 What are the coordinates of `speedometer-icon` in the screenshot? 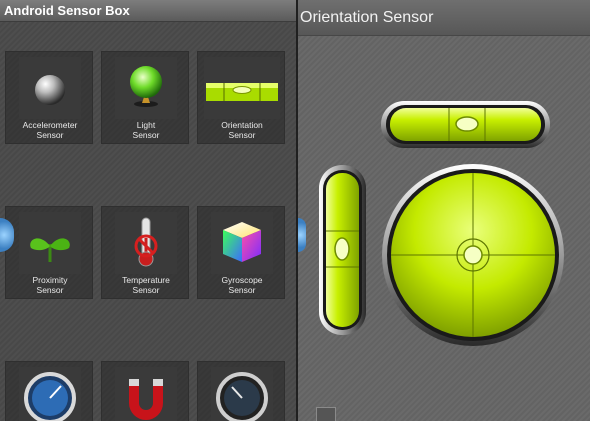 It's located at (242, 394).